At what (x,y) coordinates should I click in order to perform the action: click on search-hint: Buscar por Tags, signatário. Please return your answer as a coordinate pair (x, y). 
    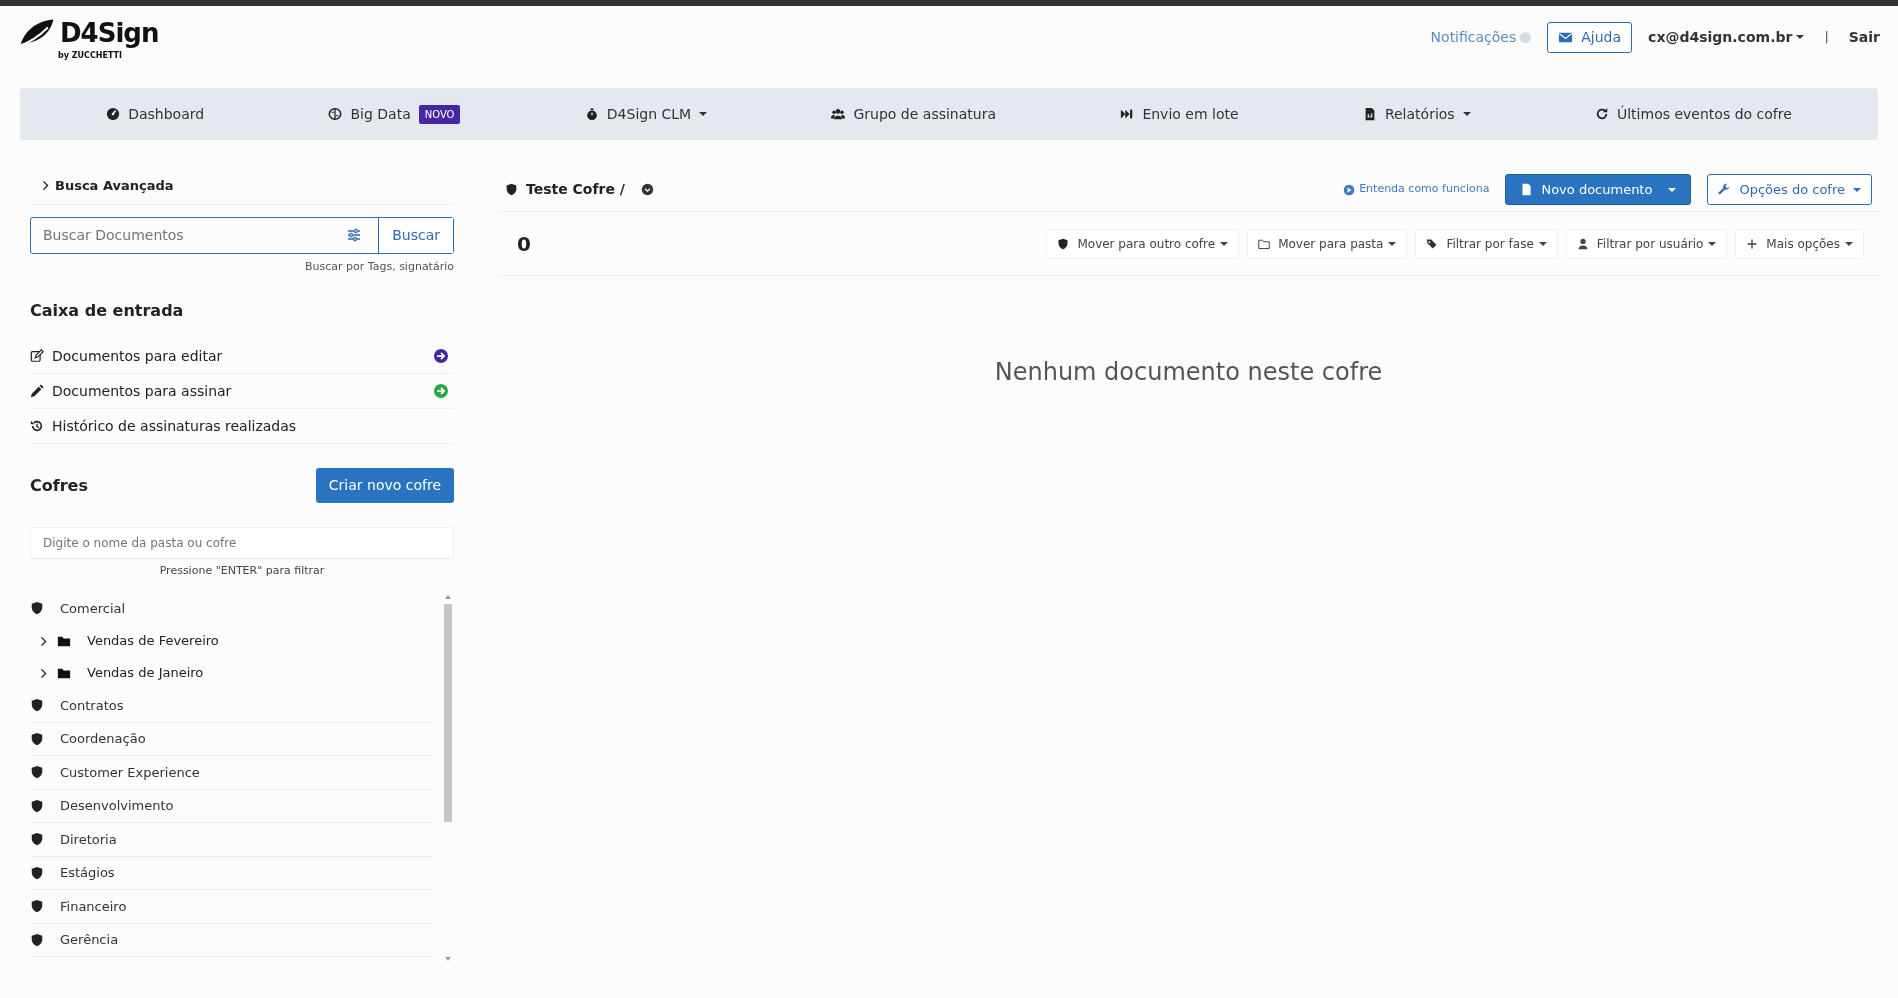
    Looking at the image, I should click on (379, 266).